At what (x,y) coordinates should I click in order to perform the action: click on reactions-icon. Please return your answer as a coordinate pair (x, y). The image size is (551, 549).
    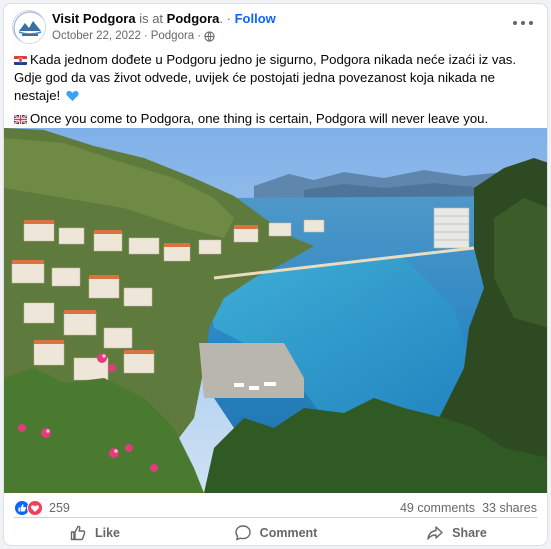
    Looking at the image, I should click on (29, 508).